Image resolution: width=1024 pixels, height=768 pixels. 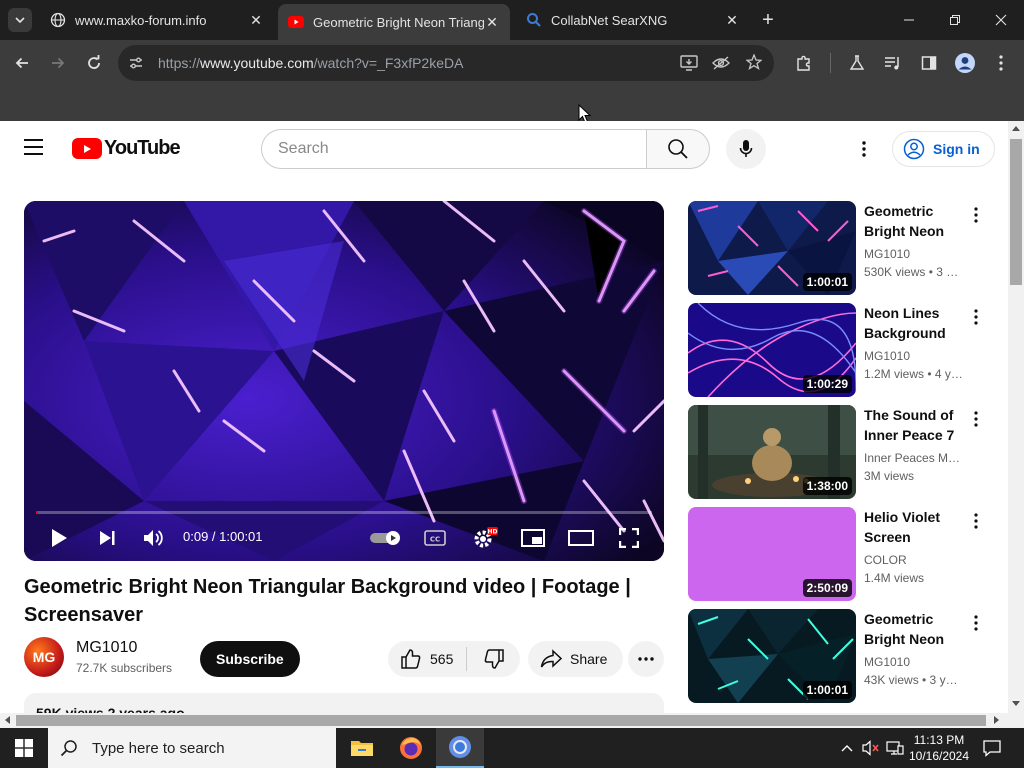 I want to click on labs-button, so click(x=857, y=63).